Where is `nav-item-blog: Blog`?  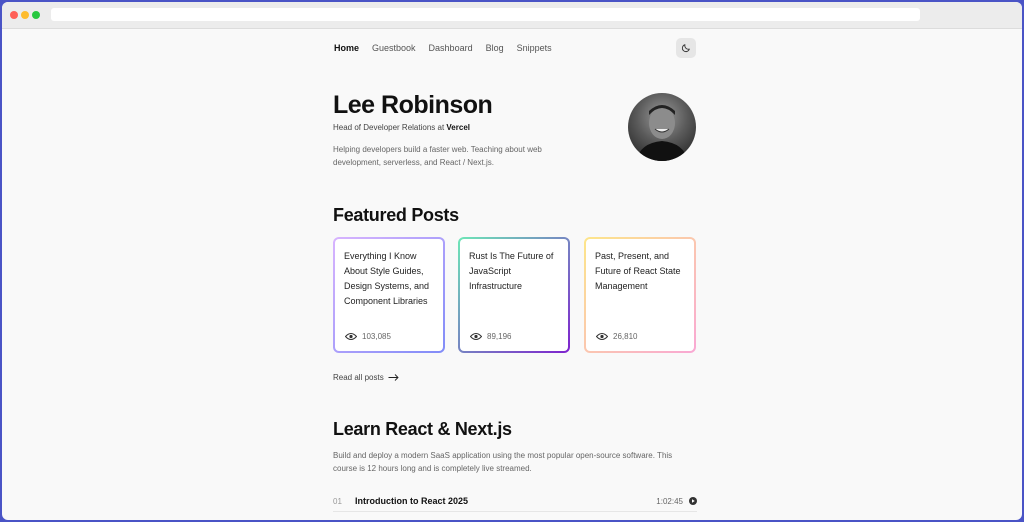 nav-item-blog: Blog is located at coordinates (495, 50).